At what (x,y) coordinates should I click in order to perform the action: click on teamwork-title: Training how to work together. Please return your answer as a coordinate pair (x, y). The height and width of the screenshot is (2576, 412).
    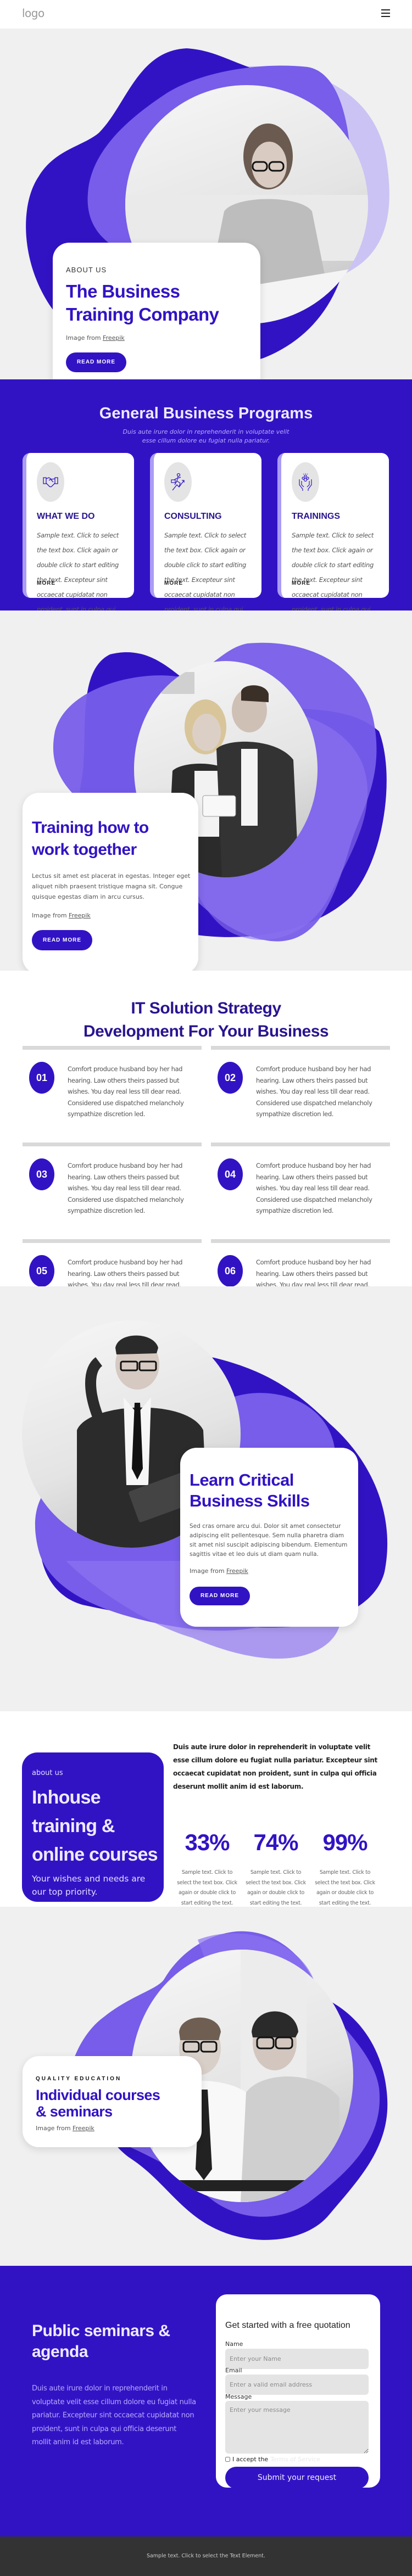
    Looking at the image, I should click on (90, 839).